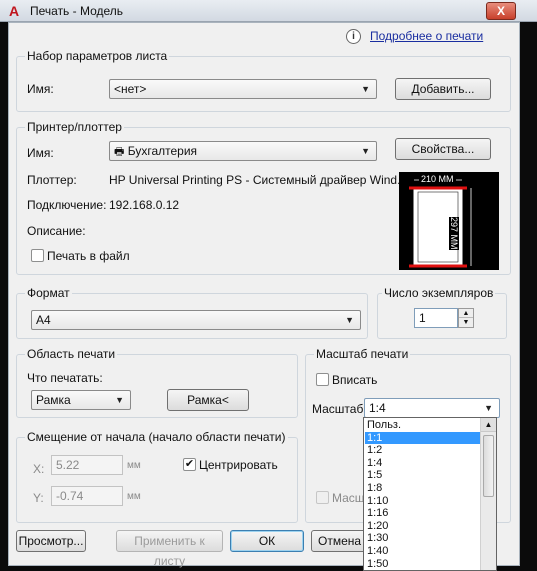 Image resolution: width=537 pixels, height=571 pixels. Describe the element at coordinates (322, 379) in the screenshot. I see `fit-to-paper-checkbox` at that location.